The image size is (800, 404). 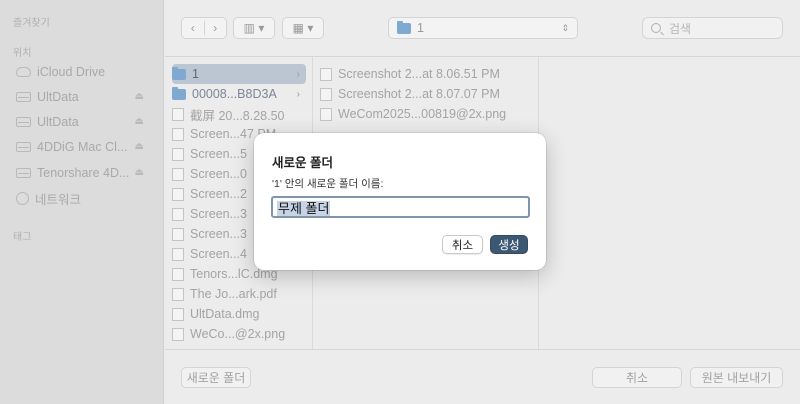 I want to click on list-item: Screen...2, so click(x=209, y=194).